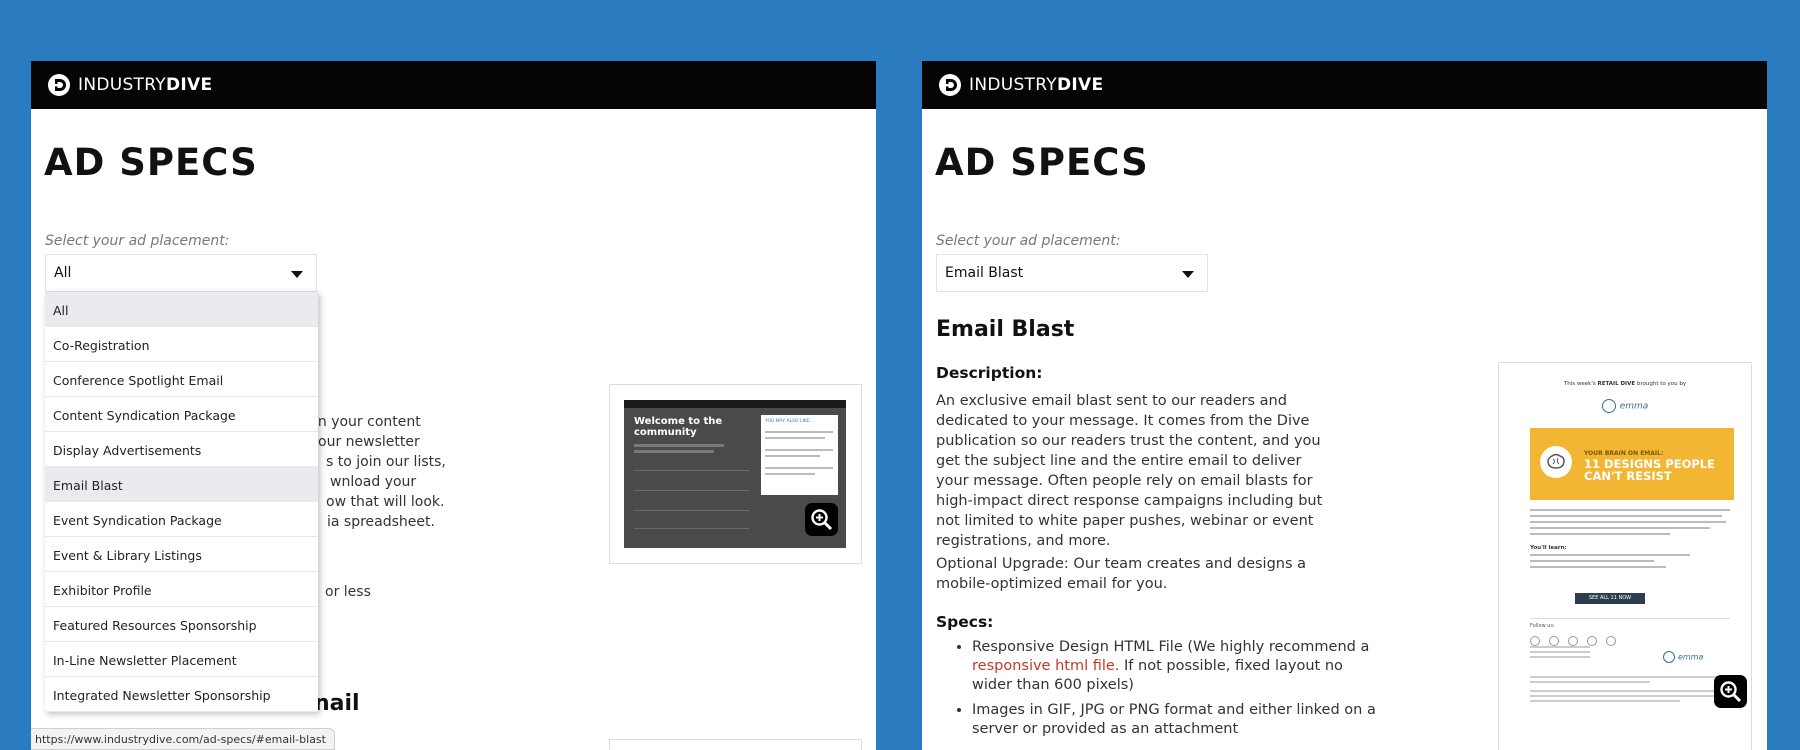 Image resolution: width=1800 pixels, height=750 pixels. Describe the element at coordinates (181, 484) in the screenshot. I see `dropdown-option: Email Blast` at that location.